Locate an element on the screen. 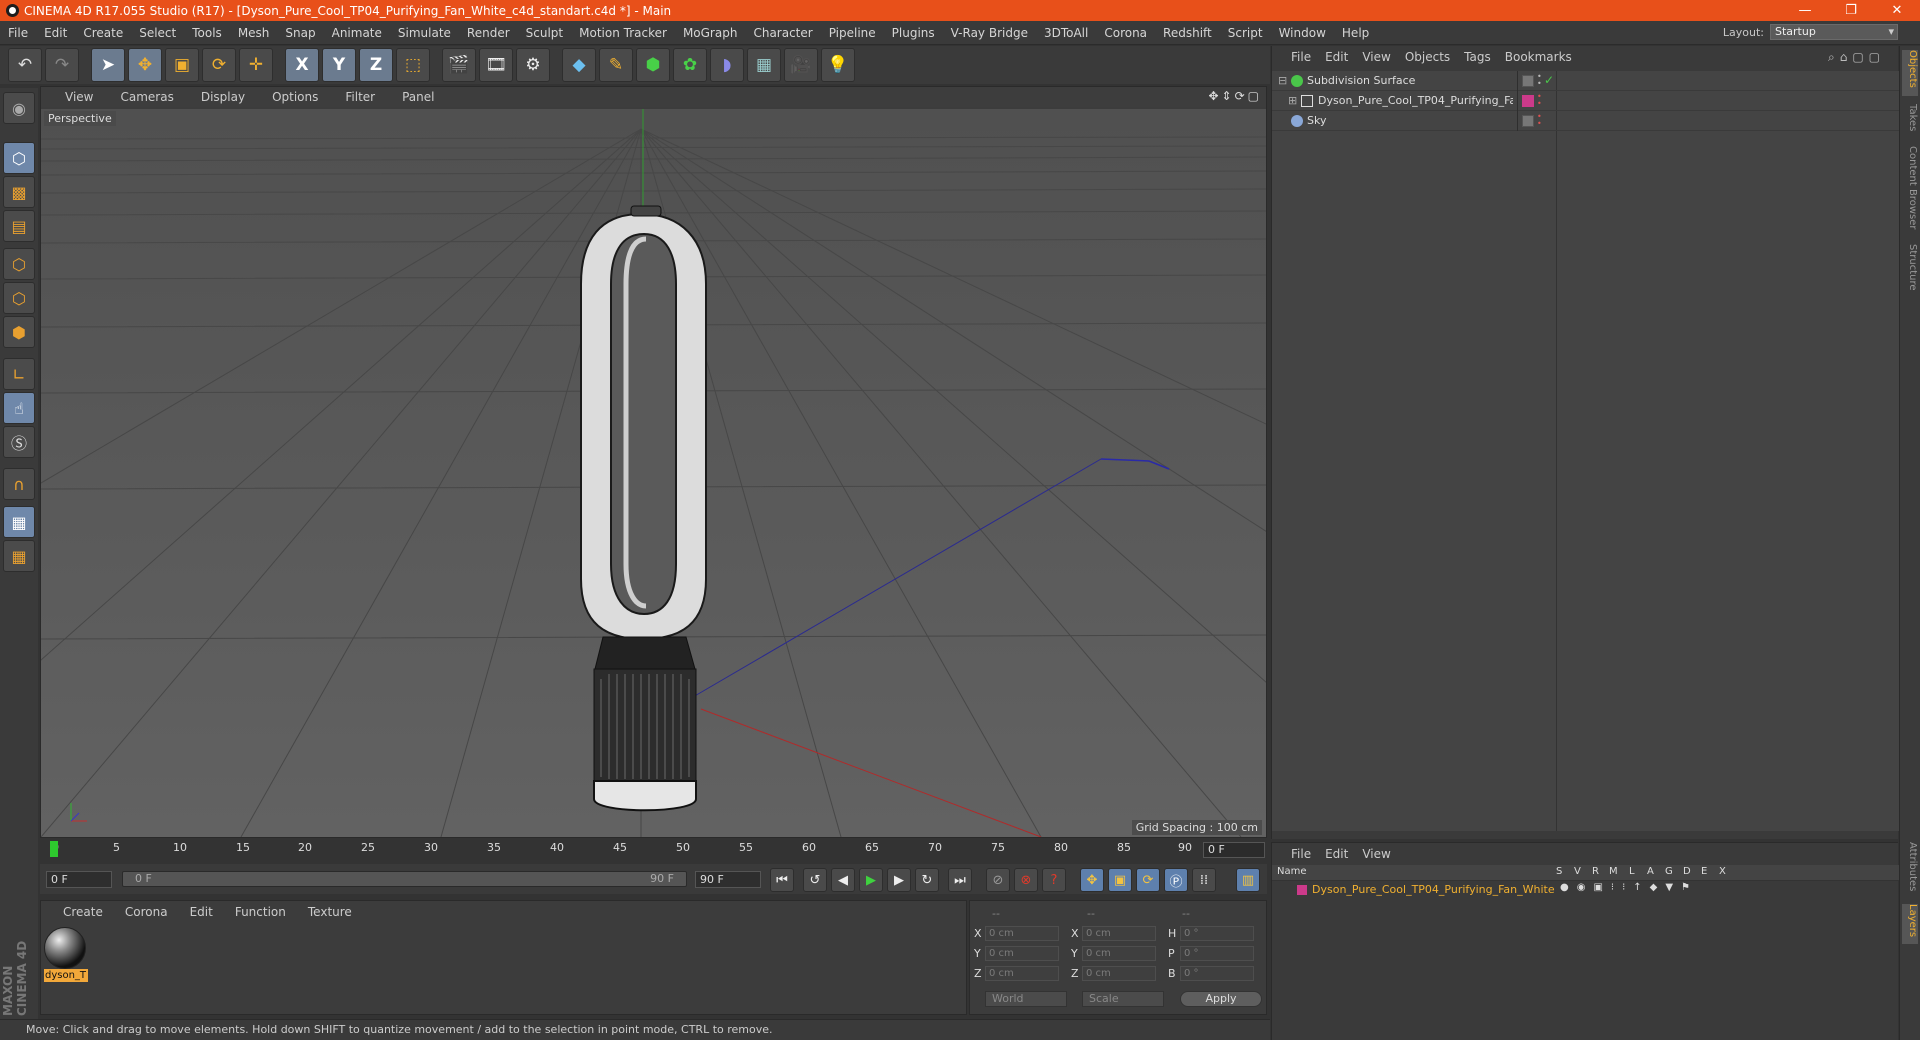  size-y-field: 0 cm is located at coordinates (1119, 953).